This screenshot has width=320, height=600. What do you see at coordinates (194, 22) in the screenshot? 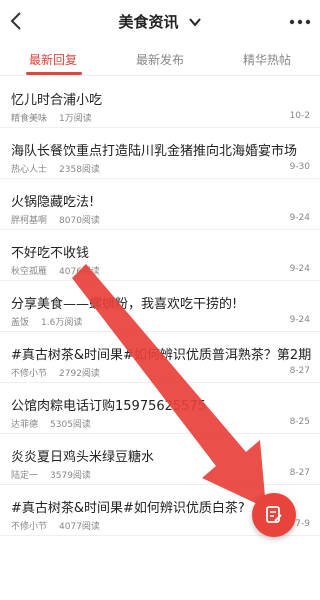
I see `chevron-down-icon` at bounding box center [194, 22].